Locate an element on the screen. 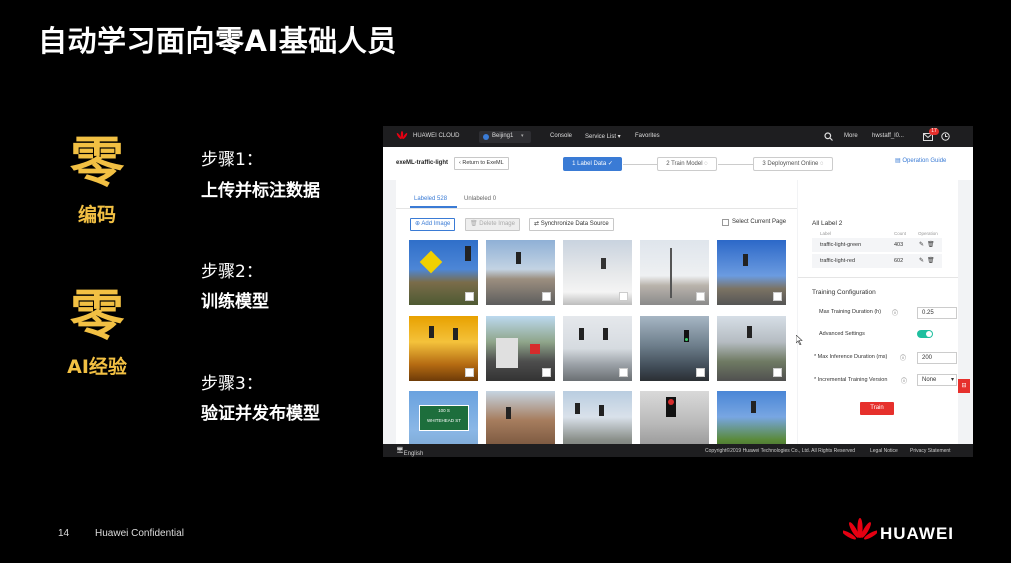  label-name: traffic-light-green is located at coordinates (841, 245).